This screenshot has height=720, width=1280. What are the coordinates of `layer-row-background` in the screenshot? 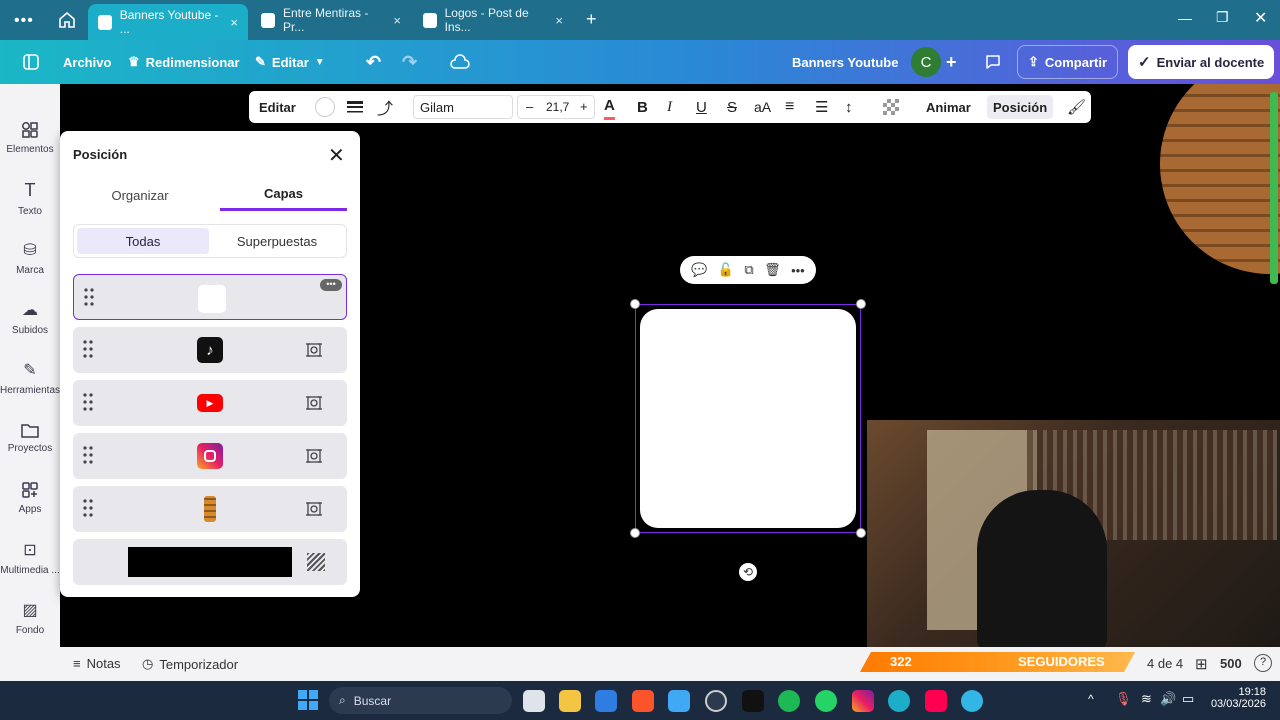 It's located at (210, 562).